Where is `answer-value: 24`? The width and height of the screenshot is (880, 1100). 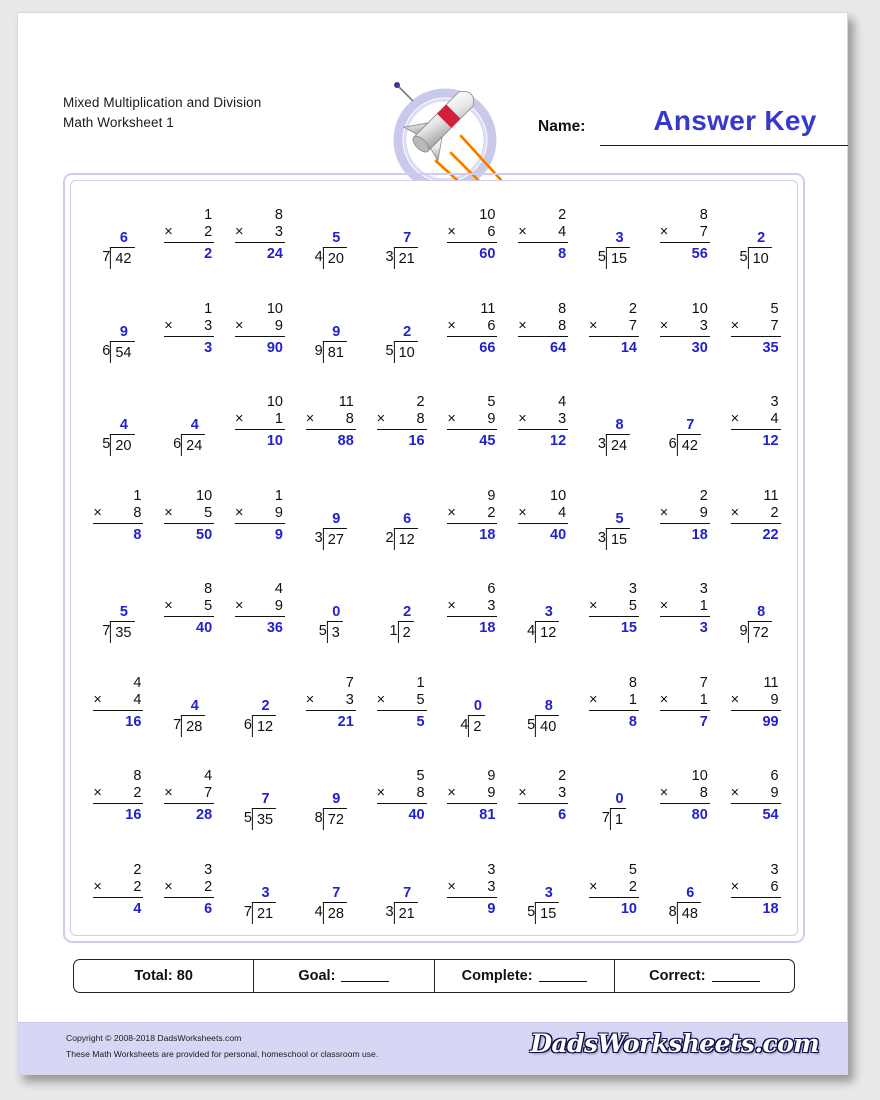 answer-value: 24 is located at coordinates (260, 253).